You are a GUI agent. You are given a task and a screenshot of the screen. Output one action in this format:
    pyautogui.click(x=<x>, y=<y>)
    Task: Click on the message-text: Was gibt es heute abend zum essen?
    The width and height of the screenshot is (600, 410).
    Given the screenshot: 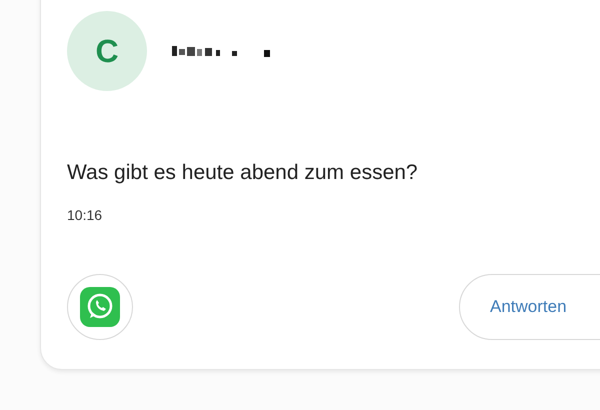 What is the action you would take?
    pyautogui.click(x=243, y=173)
    